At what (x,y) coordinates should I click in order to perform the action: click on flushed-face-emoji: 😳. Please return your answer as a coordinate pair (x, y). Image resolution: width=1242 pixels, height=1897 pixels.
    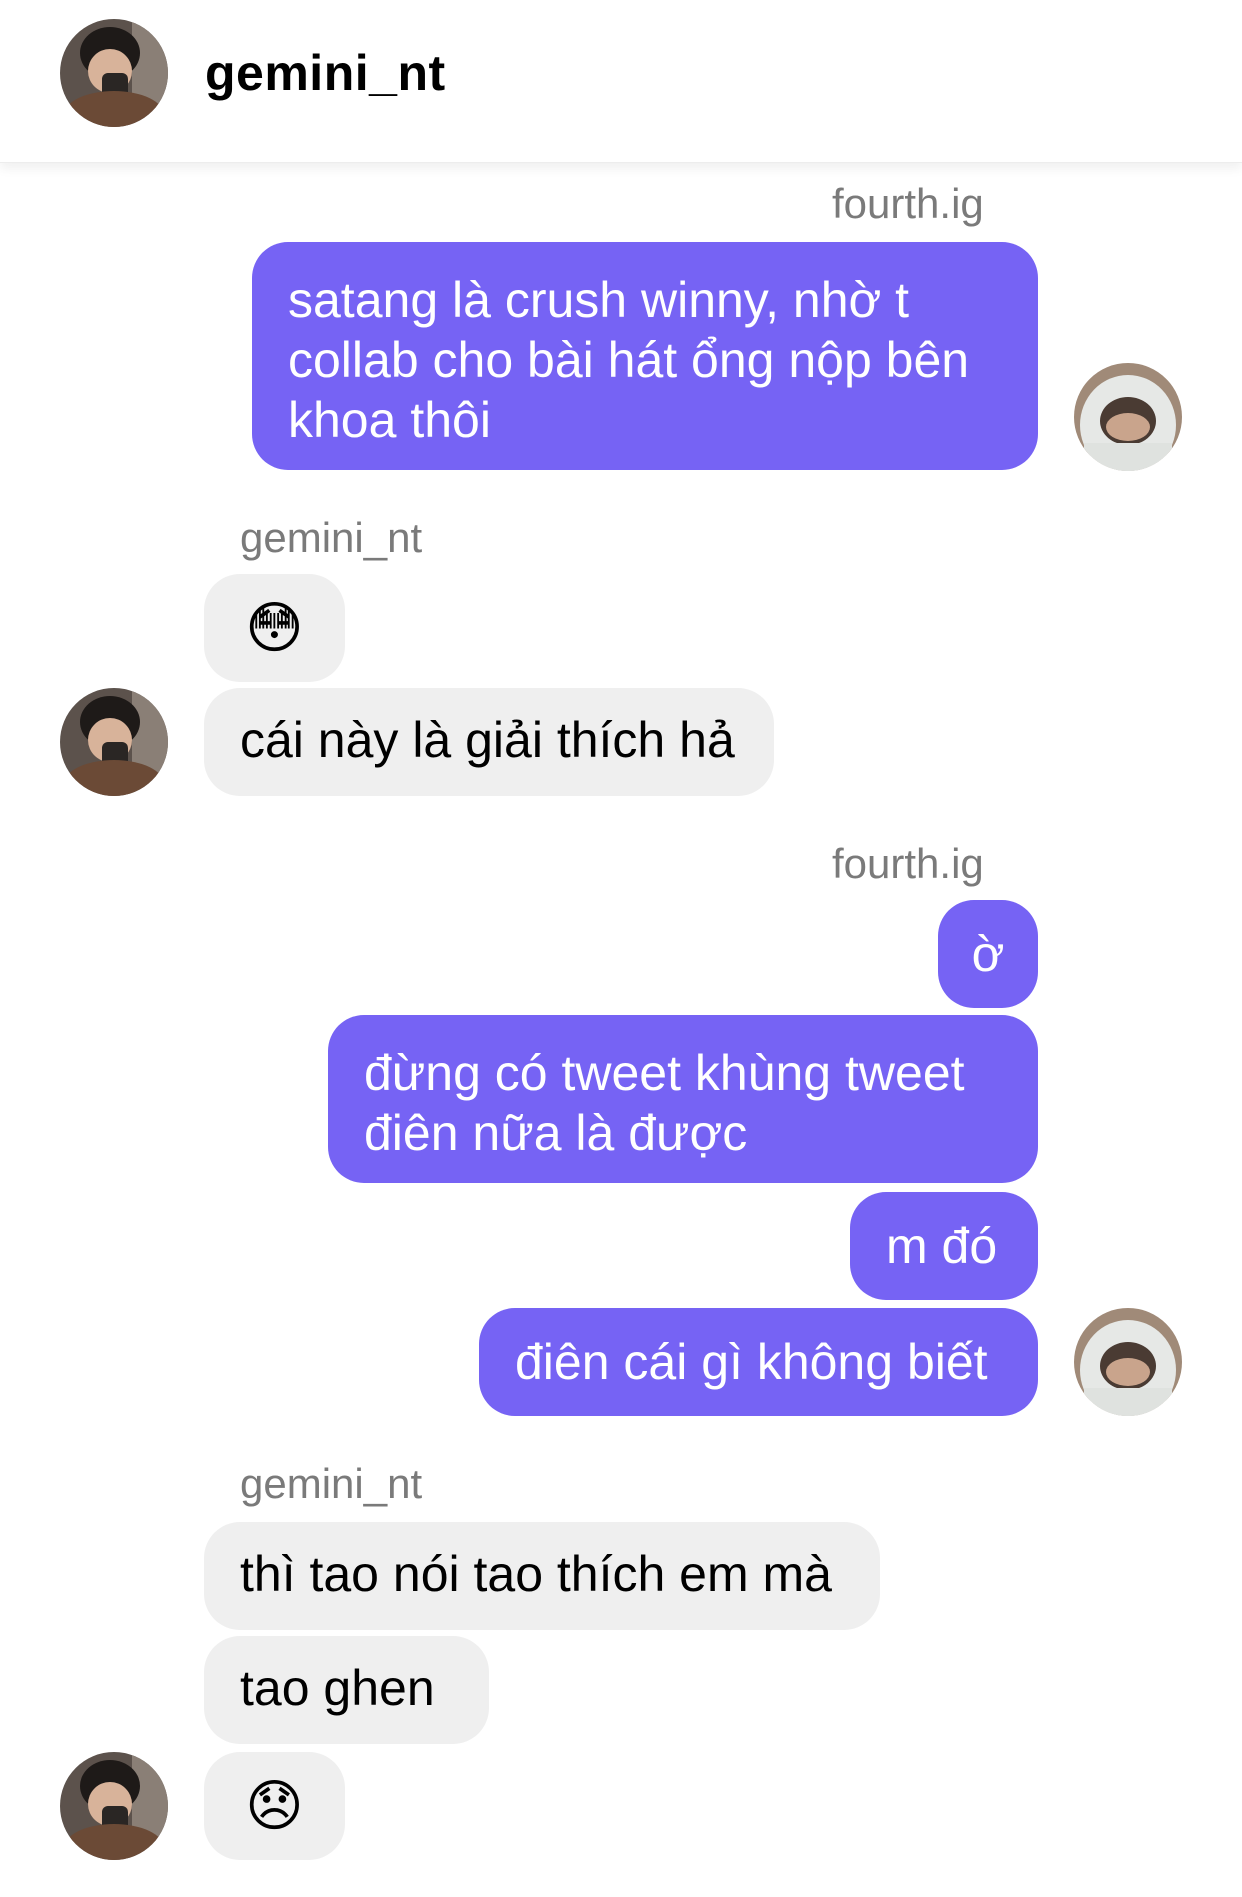
    Looking at the image, I should click on (274, 627).